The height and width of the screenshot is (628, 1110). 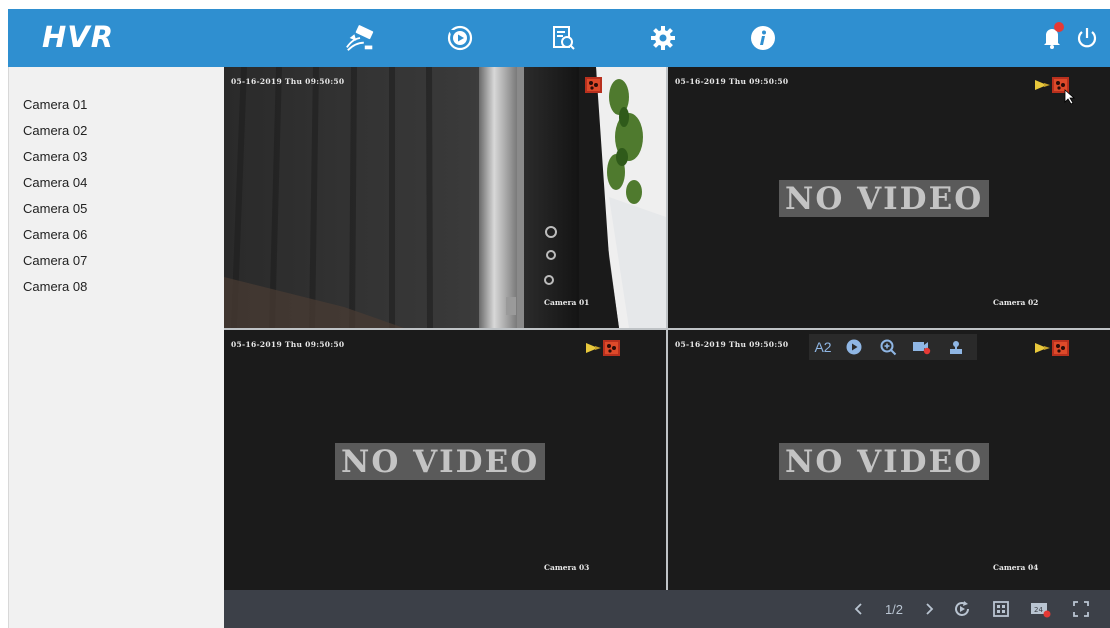 What do you see at coordinates (55, 260) in the screenshot?
I see `camera-list-item: Camera 07` at bounding box center [55, 260].